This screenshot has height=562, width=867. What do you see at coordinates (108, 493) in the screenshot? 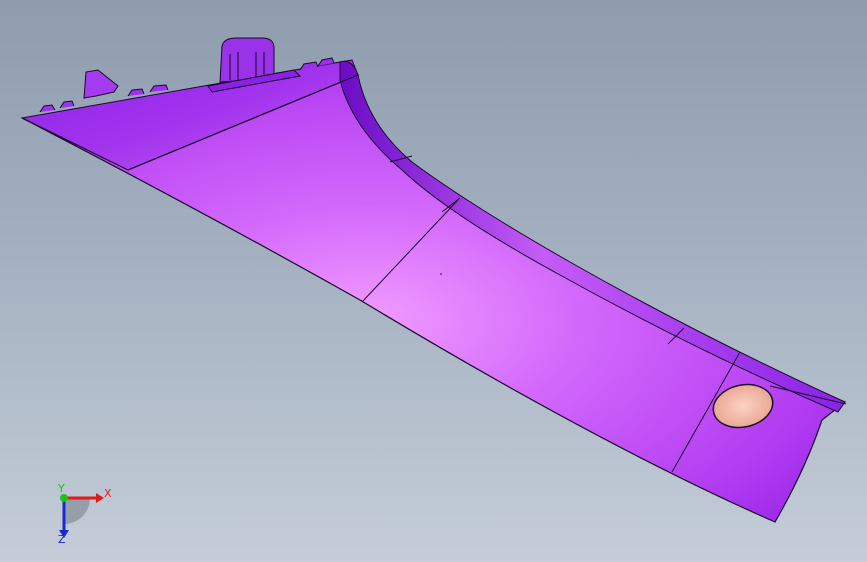
I see `x-axis-label: X` at bounding box center [108, 493].